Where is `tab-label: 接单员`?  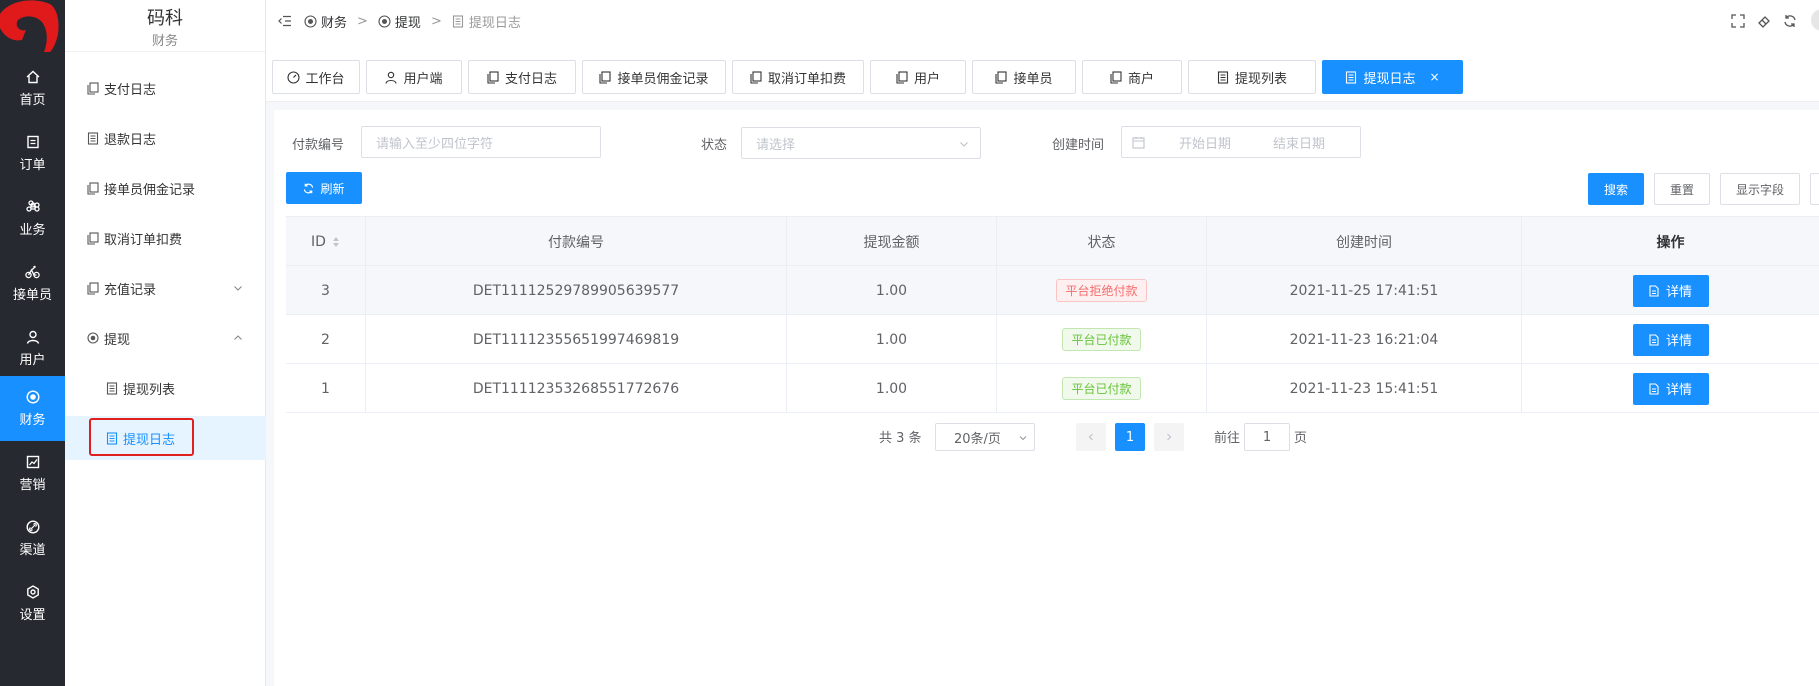 tab-label: 接单员 is located at coordinates (1033, 79).